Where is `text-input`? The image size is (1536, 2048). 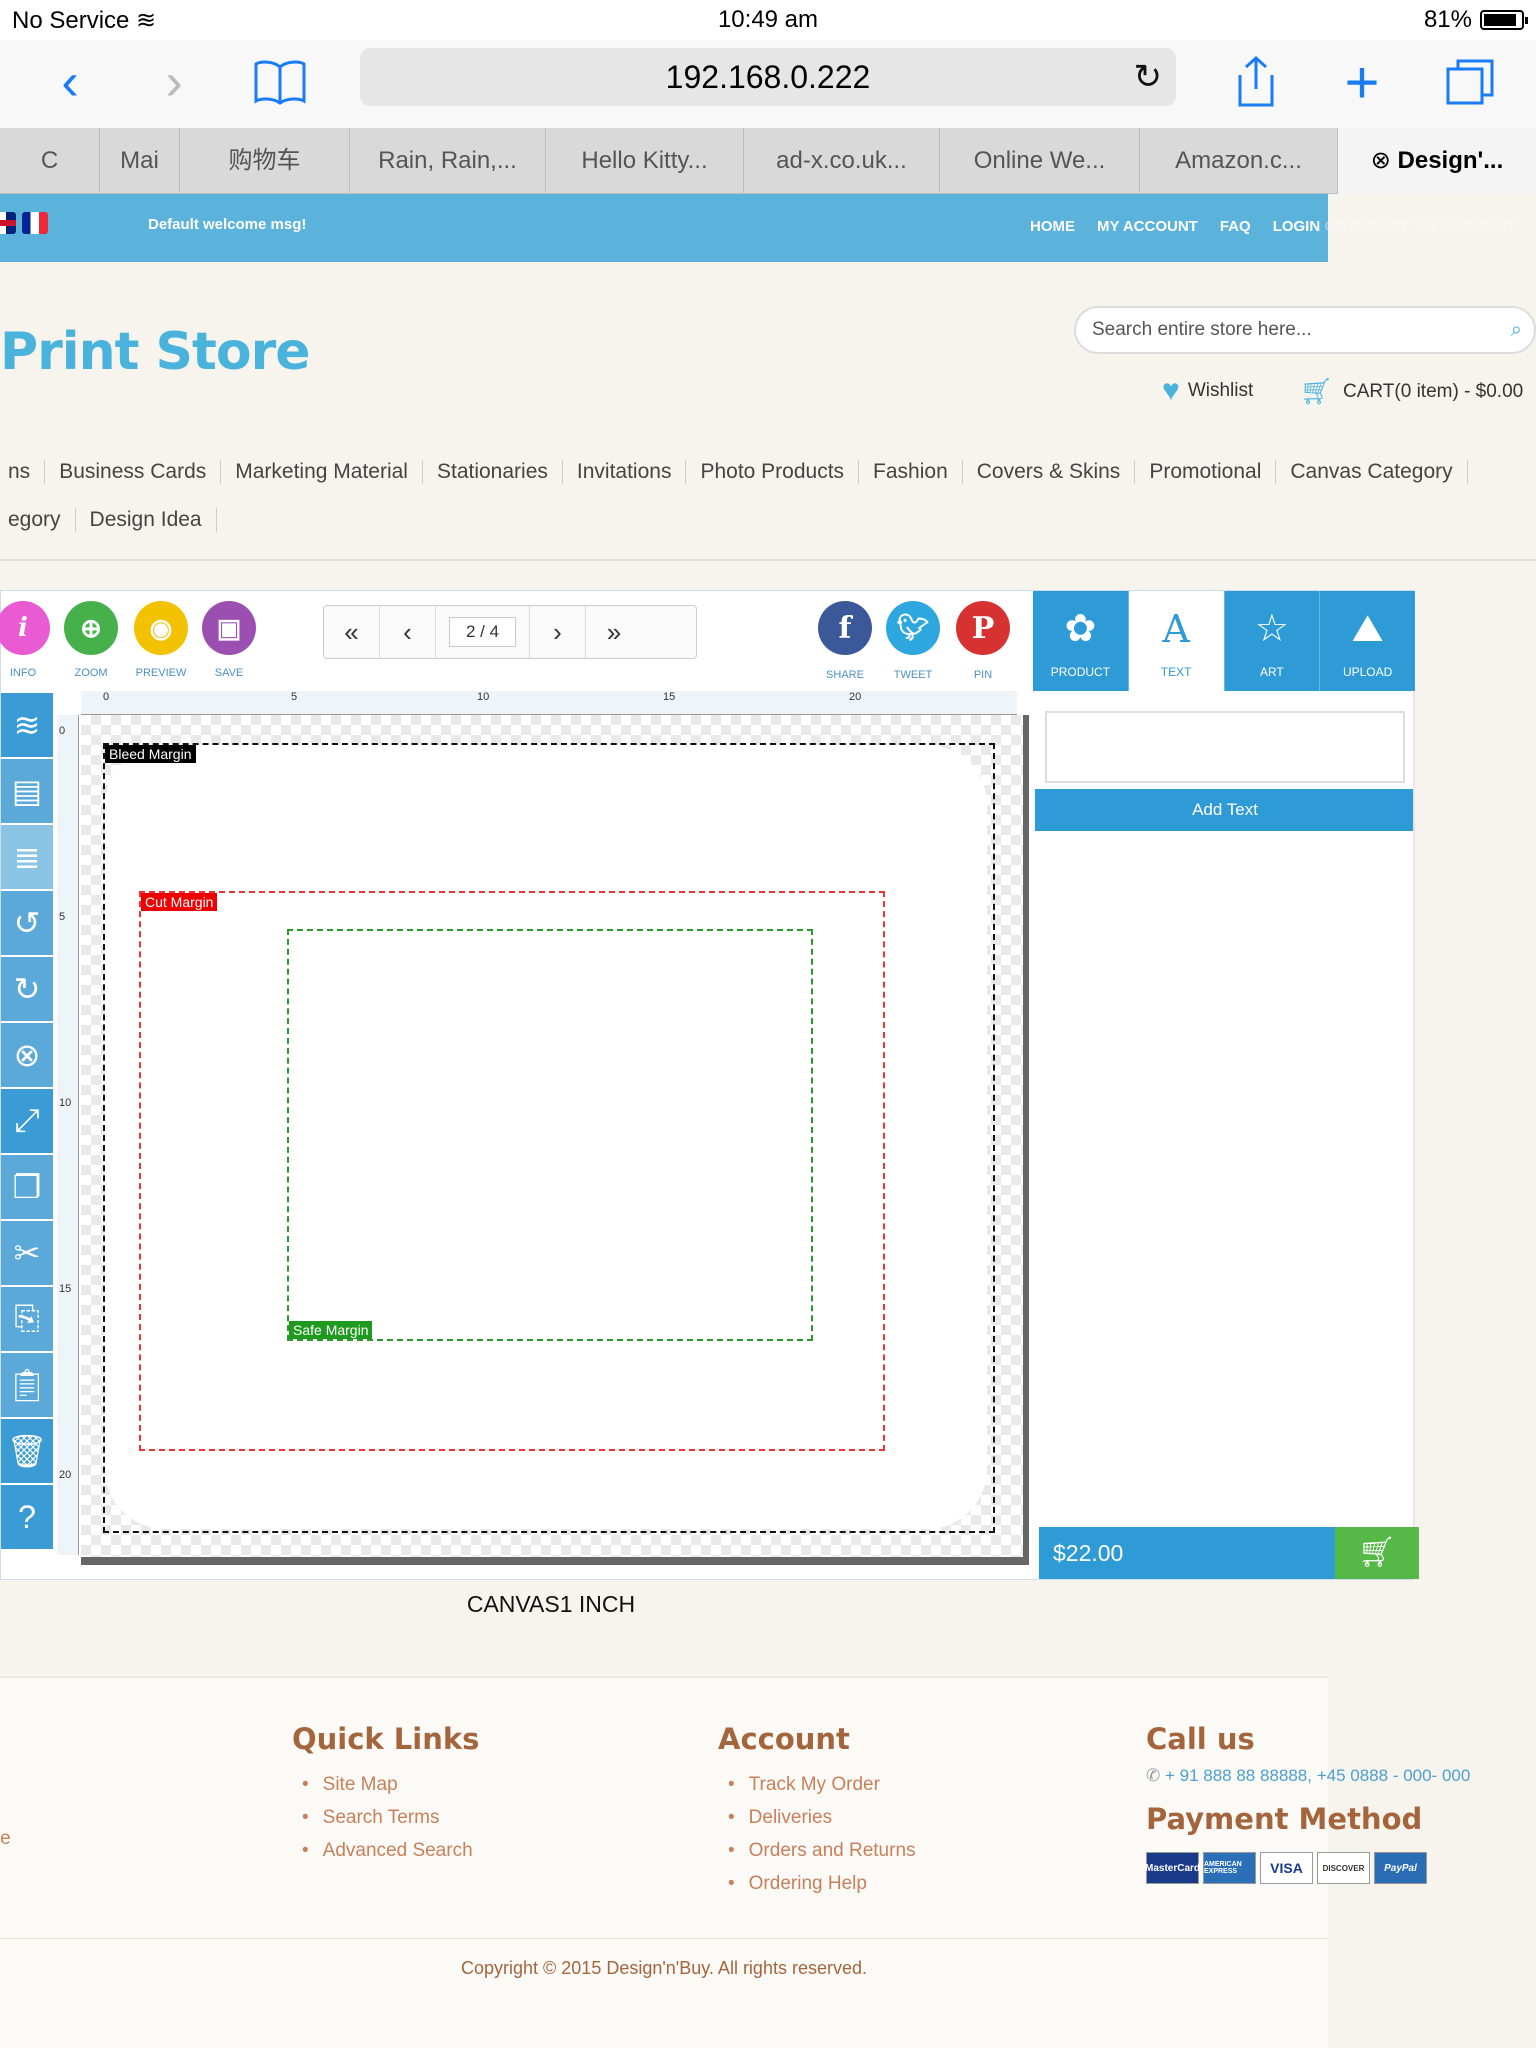
text-input is located at coordinates (1225, 747).